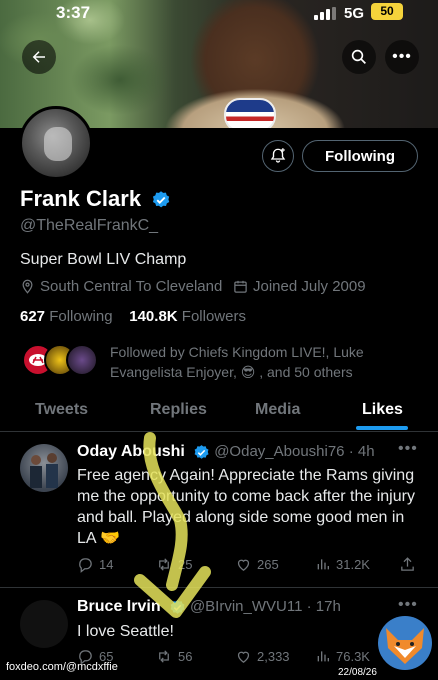 The height and width of the screenshot is (680, 438). Describe the element at coordinates (131, 286) in the screenshot. I see `location-text: South Central To Cleveland` at that location.